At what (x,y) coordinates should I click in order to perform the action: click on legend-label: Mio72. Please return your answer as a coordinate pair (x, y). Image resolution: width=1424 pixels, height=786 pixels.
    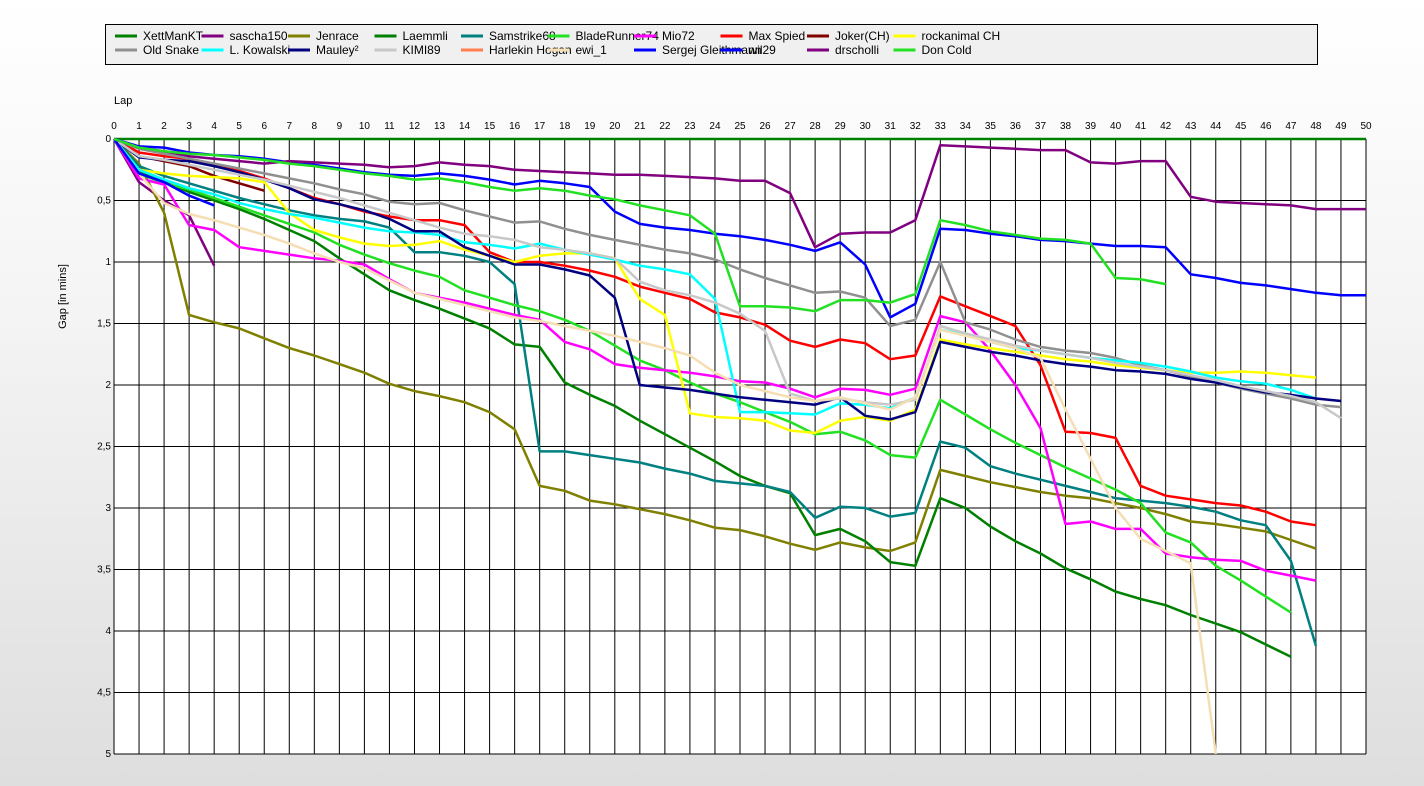
    Looking at the image, I should click on (678, 36).